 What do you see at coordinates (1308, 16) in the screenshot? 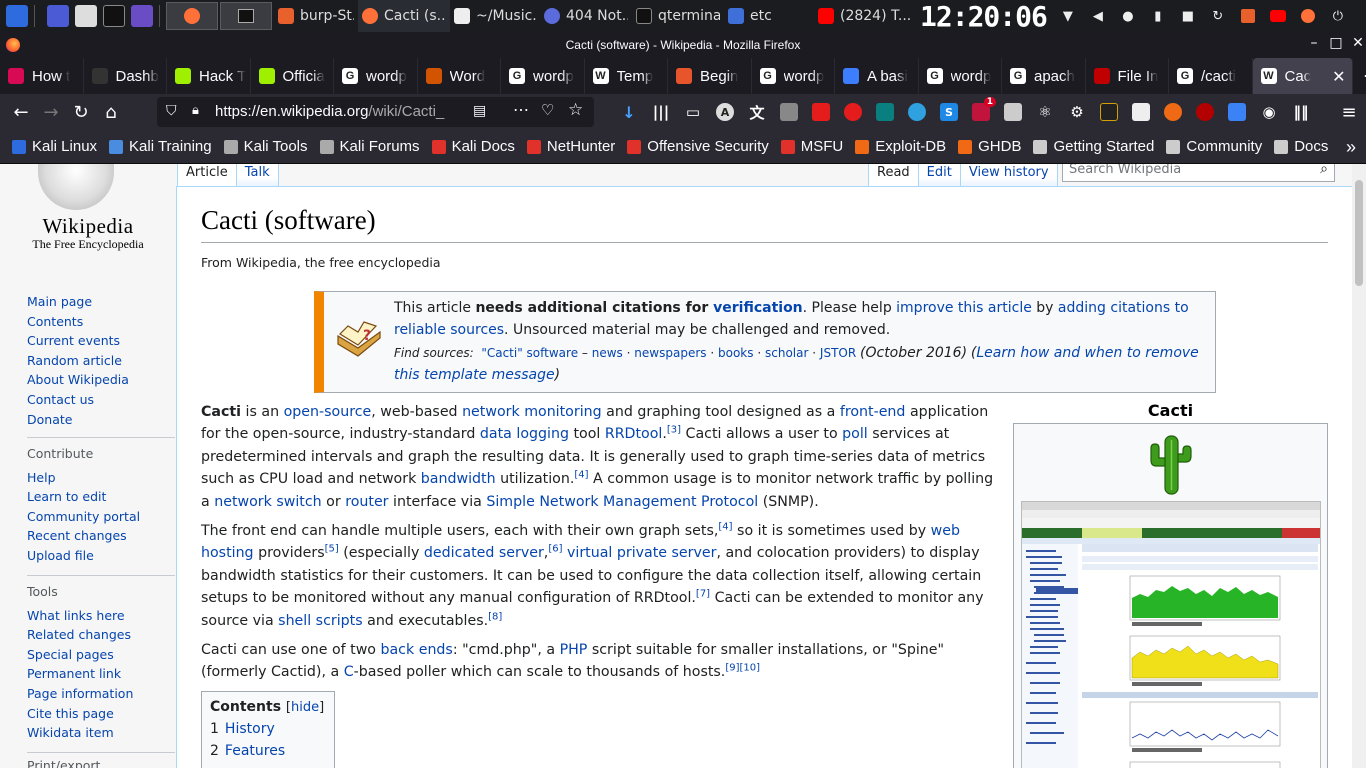
I see `firefox-tray-icon` at bounding box center [1308, 16].